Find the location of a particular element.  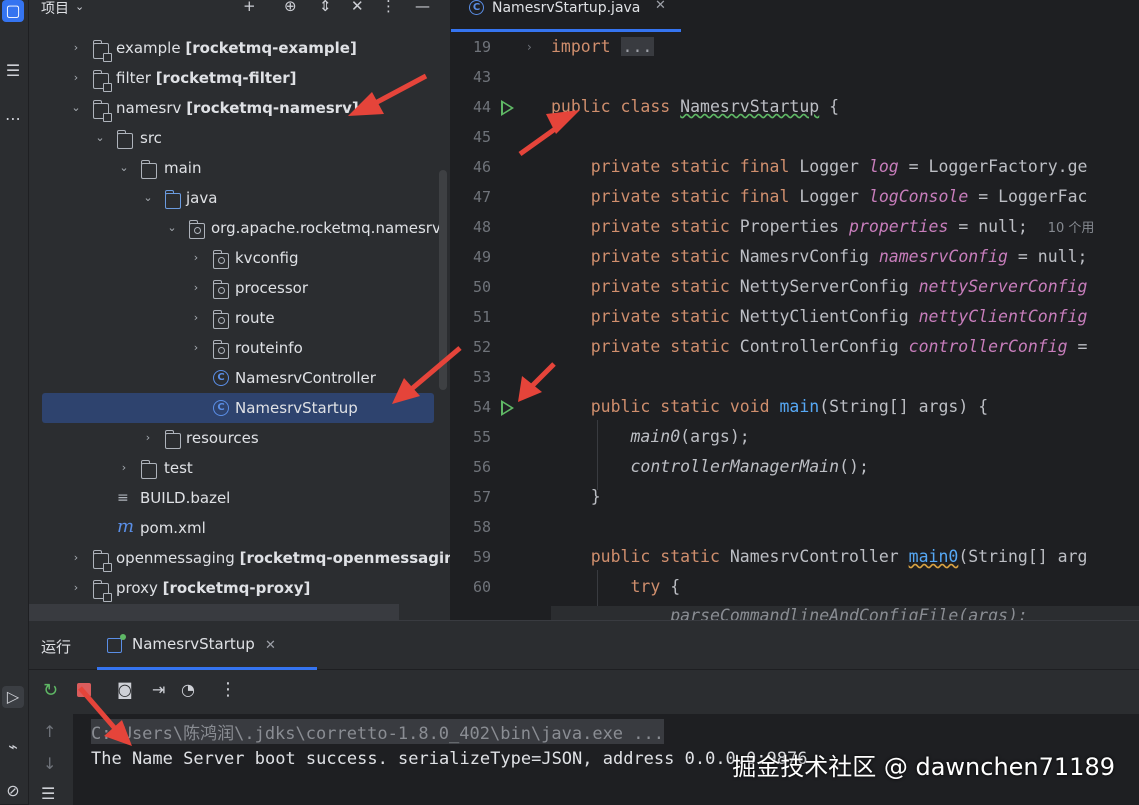

line-number: 52 is located at coordinates (481, 347).